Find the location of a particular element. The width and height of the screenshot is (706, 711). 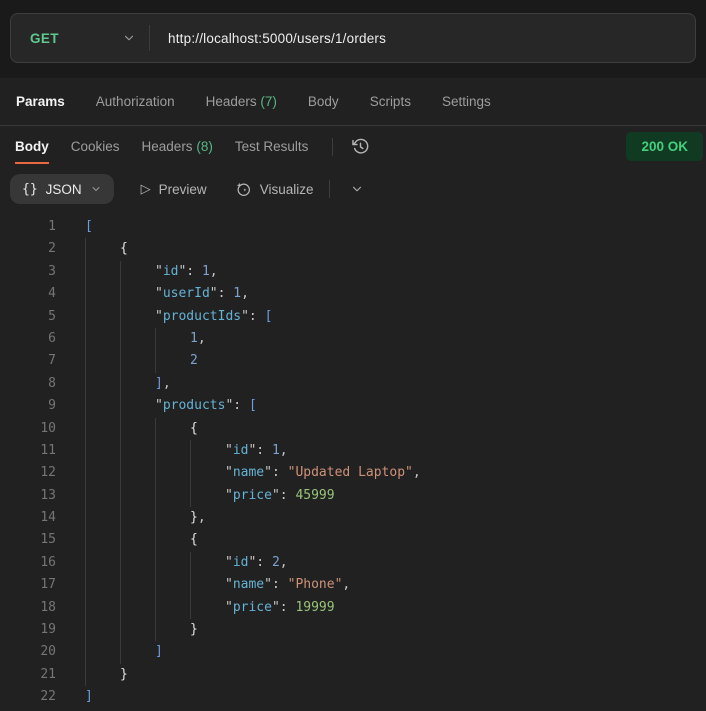

token-ky: price is located at coordinates (252, 607).